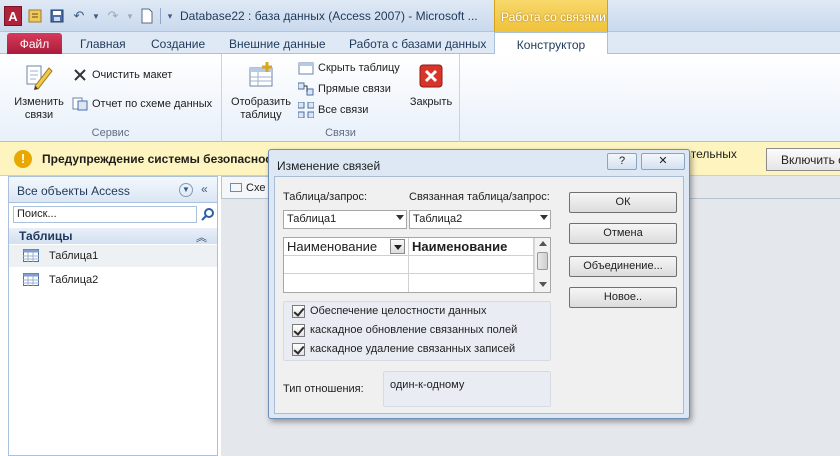  What do you see at coordinates (710, 154) in the screenshot?
I see `security-warning-details: ительных` at bounding box center [710, 154].